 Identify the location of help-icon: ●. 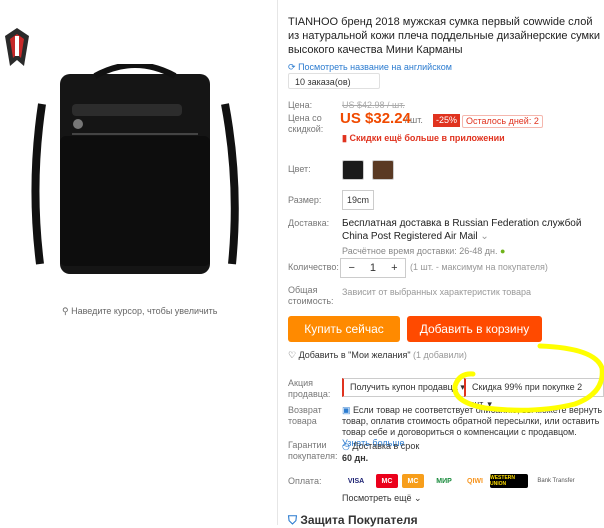
(502, 251).